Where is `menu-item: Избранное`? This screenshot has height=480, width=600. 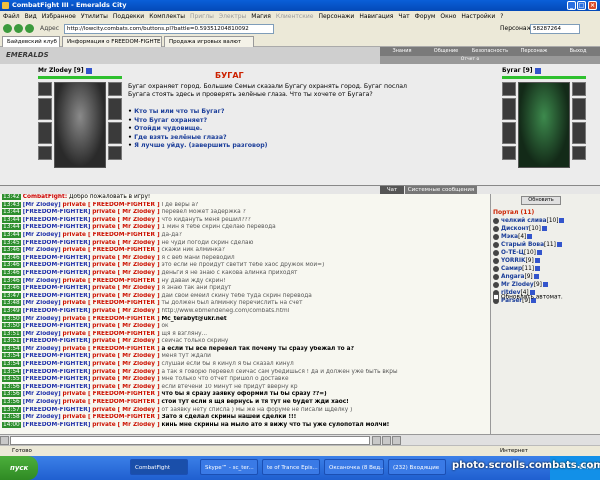 menu-item: Избранное is located at coordinates (59, 16).